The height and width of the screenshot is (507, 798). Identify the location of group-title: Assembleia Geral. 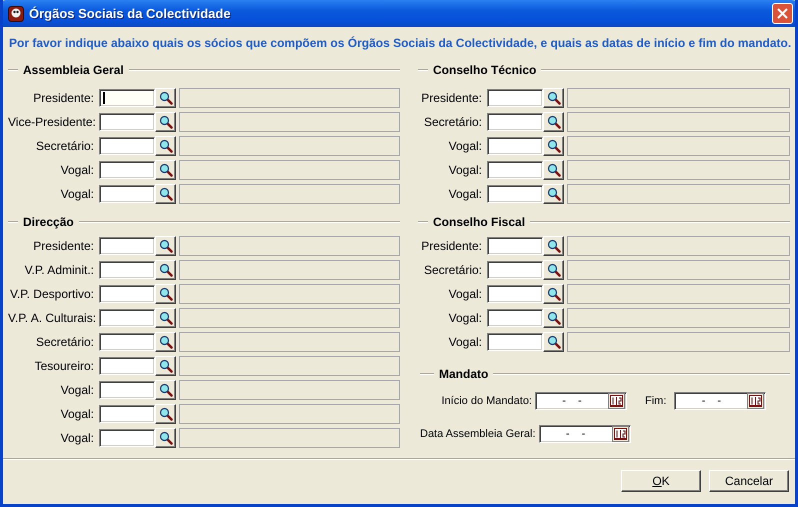
(73, 70).